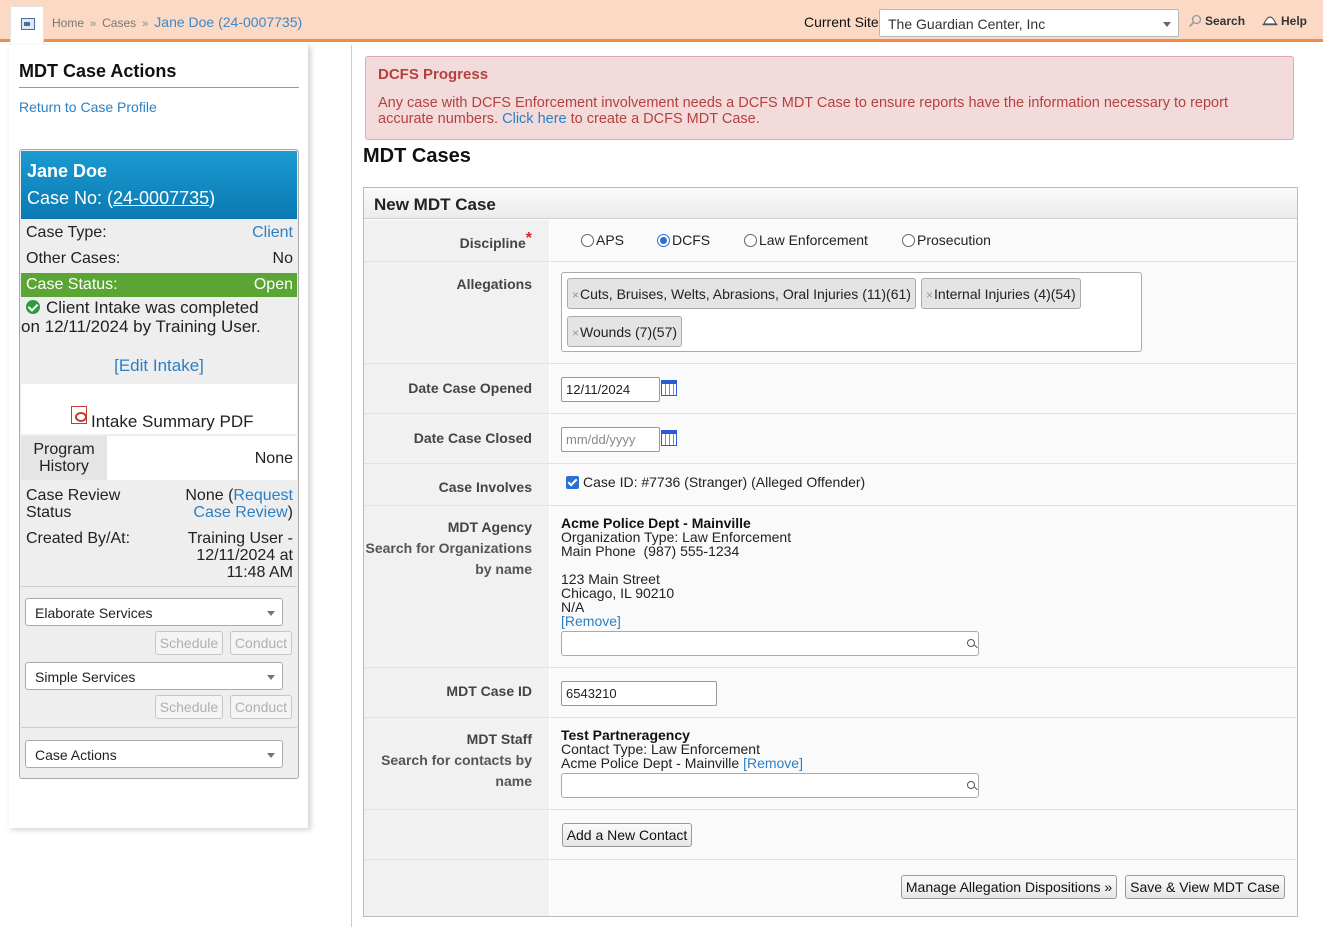  Describe the element at coordinates (159, 185) in the screenshot. I see `case-card-header: Jane Doe Case No: (24-0007735)` at that location.